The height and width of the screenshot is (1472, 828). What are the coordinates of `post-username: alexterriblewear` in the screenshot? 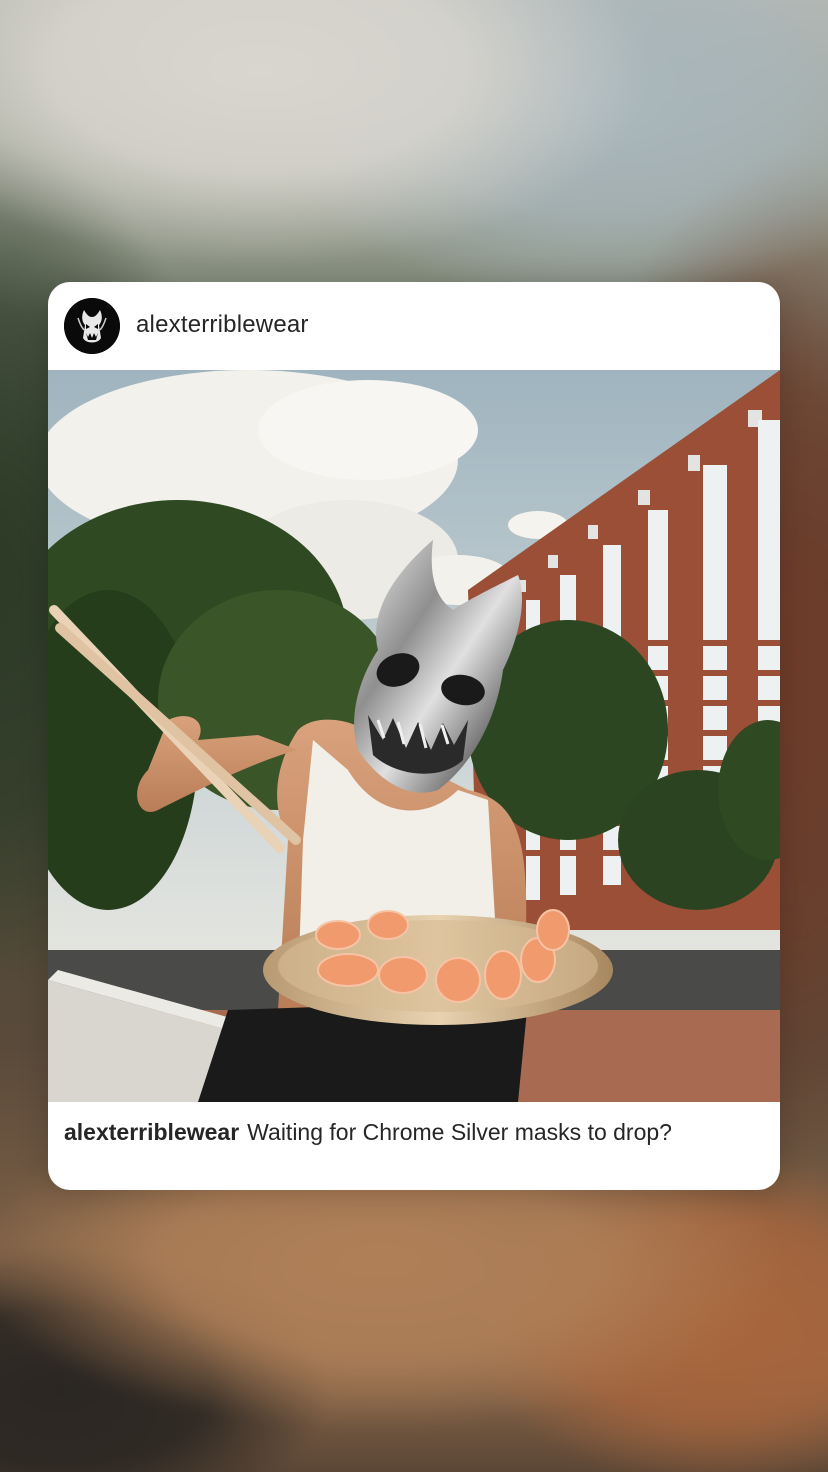 It's located at (222, 325).